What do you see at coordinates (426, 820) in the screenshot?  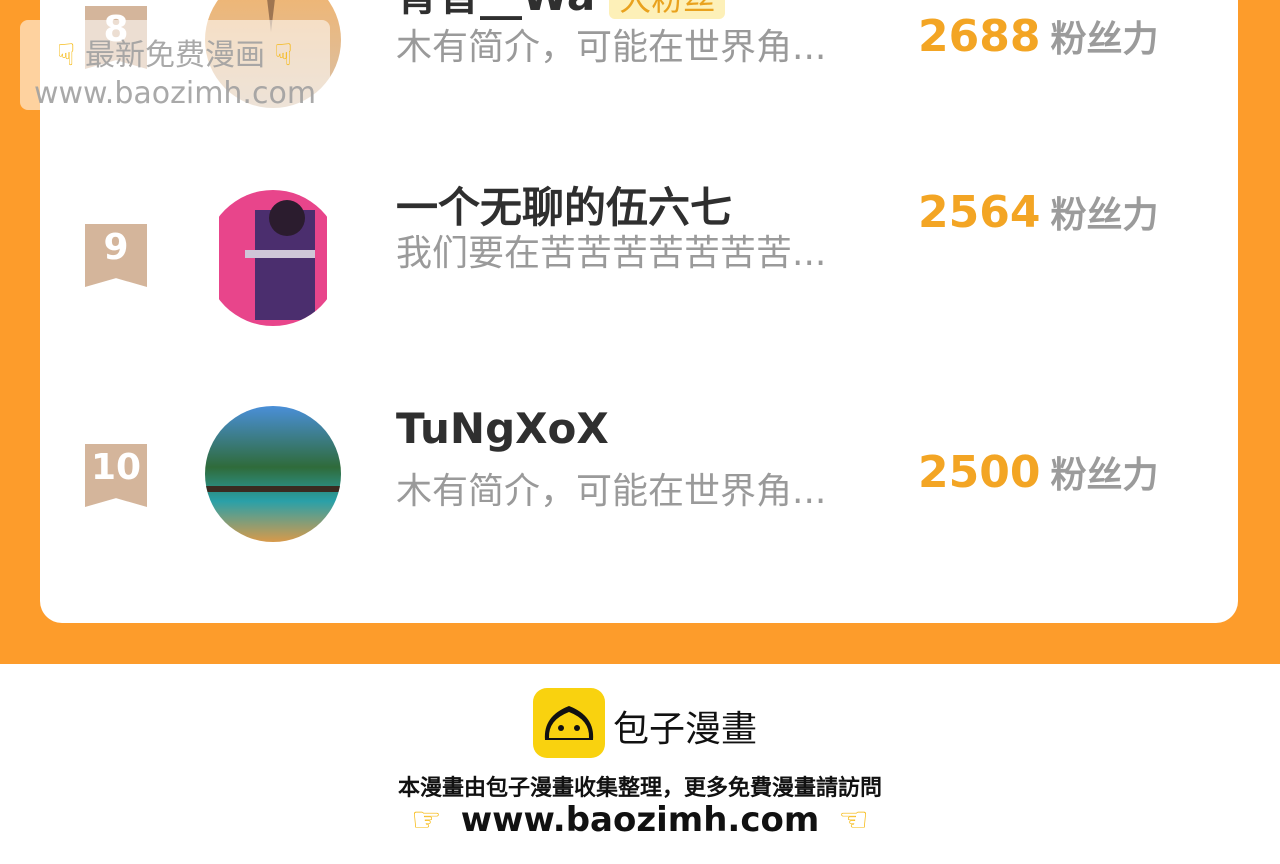 I see `pointing-right-hand-icon: ☞` at bounding box center [426, 820].